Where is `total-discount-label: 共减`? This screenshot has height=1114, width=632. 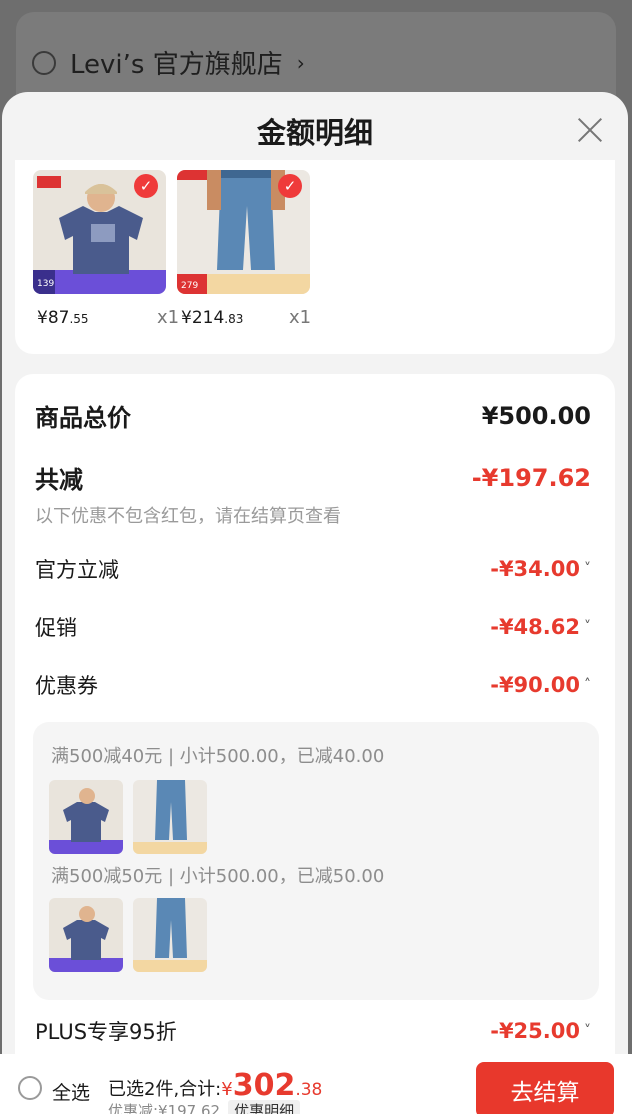 total-discount-label: 共减 is located at coordinates (59, 480).